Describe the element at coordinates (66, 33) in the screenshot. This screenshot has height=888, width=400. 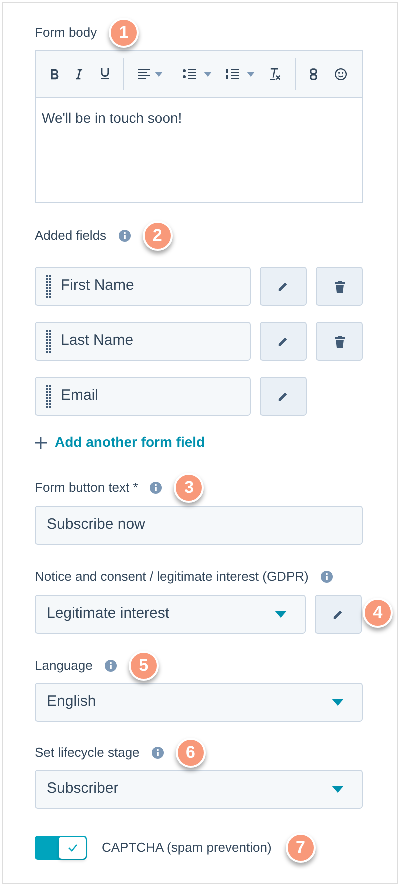
I see `field-label: Form body` at that location.